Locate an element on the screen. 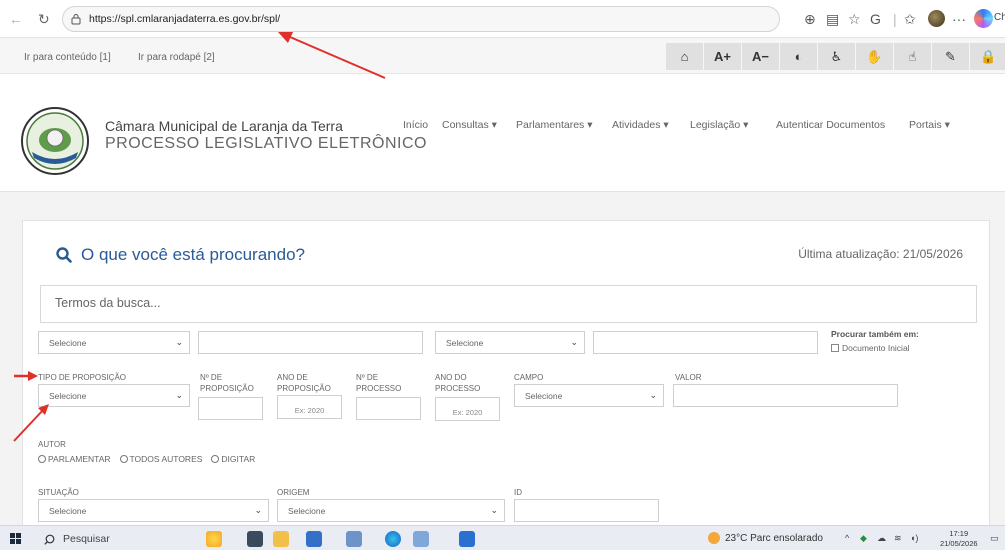  home-icon: ⌂ is located at coordinates (684, 56).